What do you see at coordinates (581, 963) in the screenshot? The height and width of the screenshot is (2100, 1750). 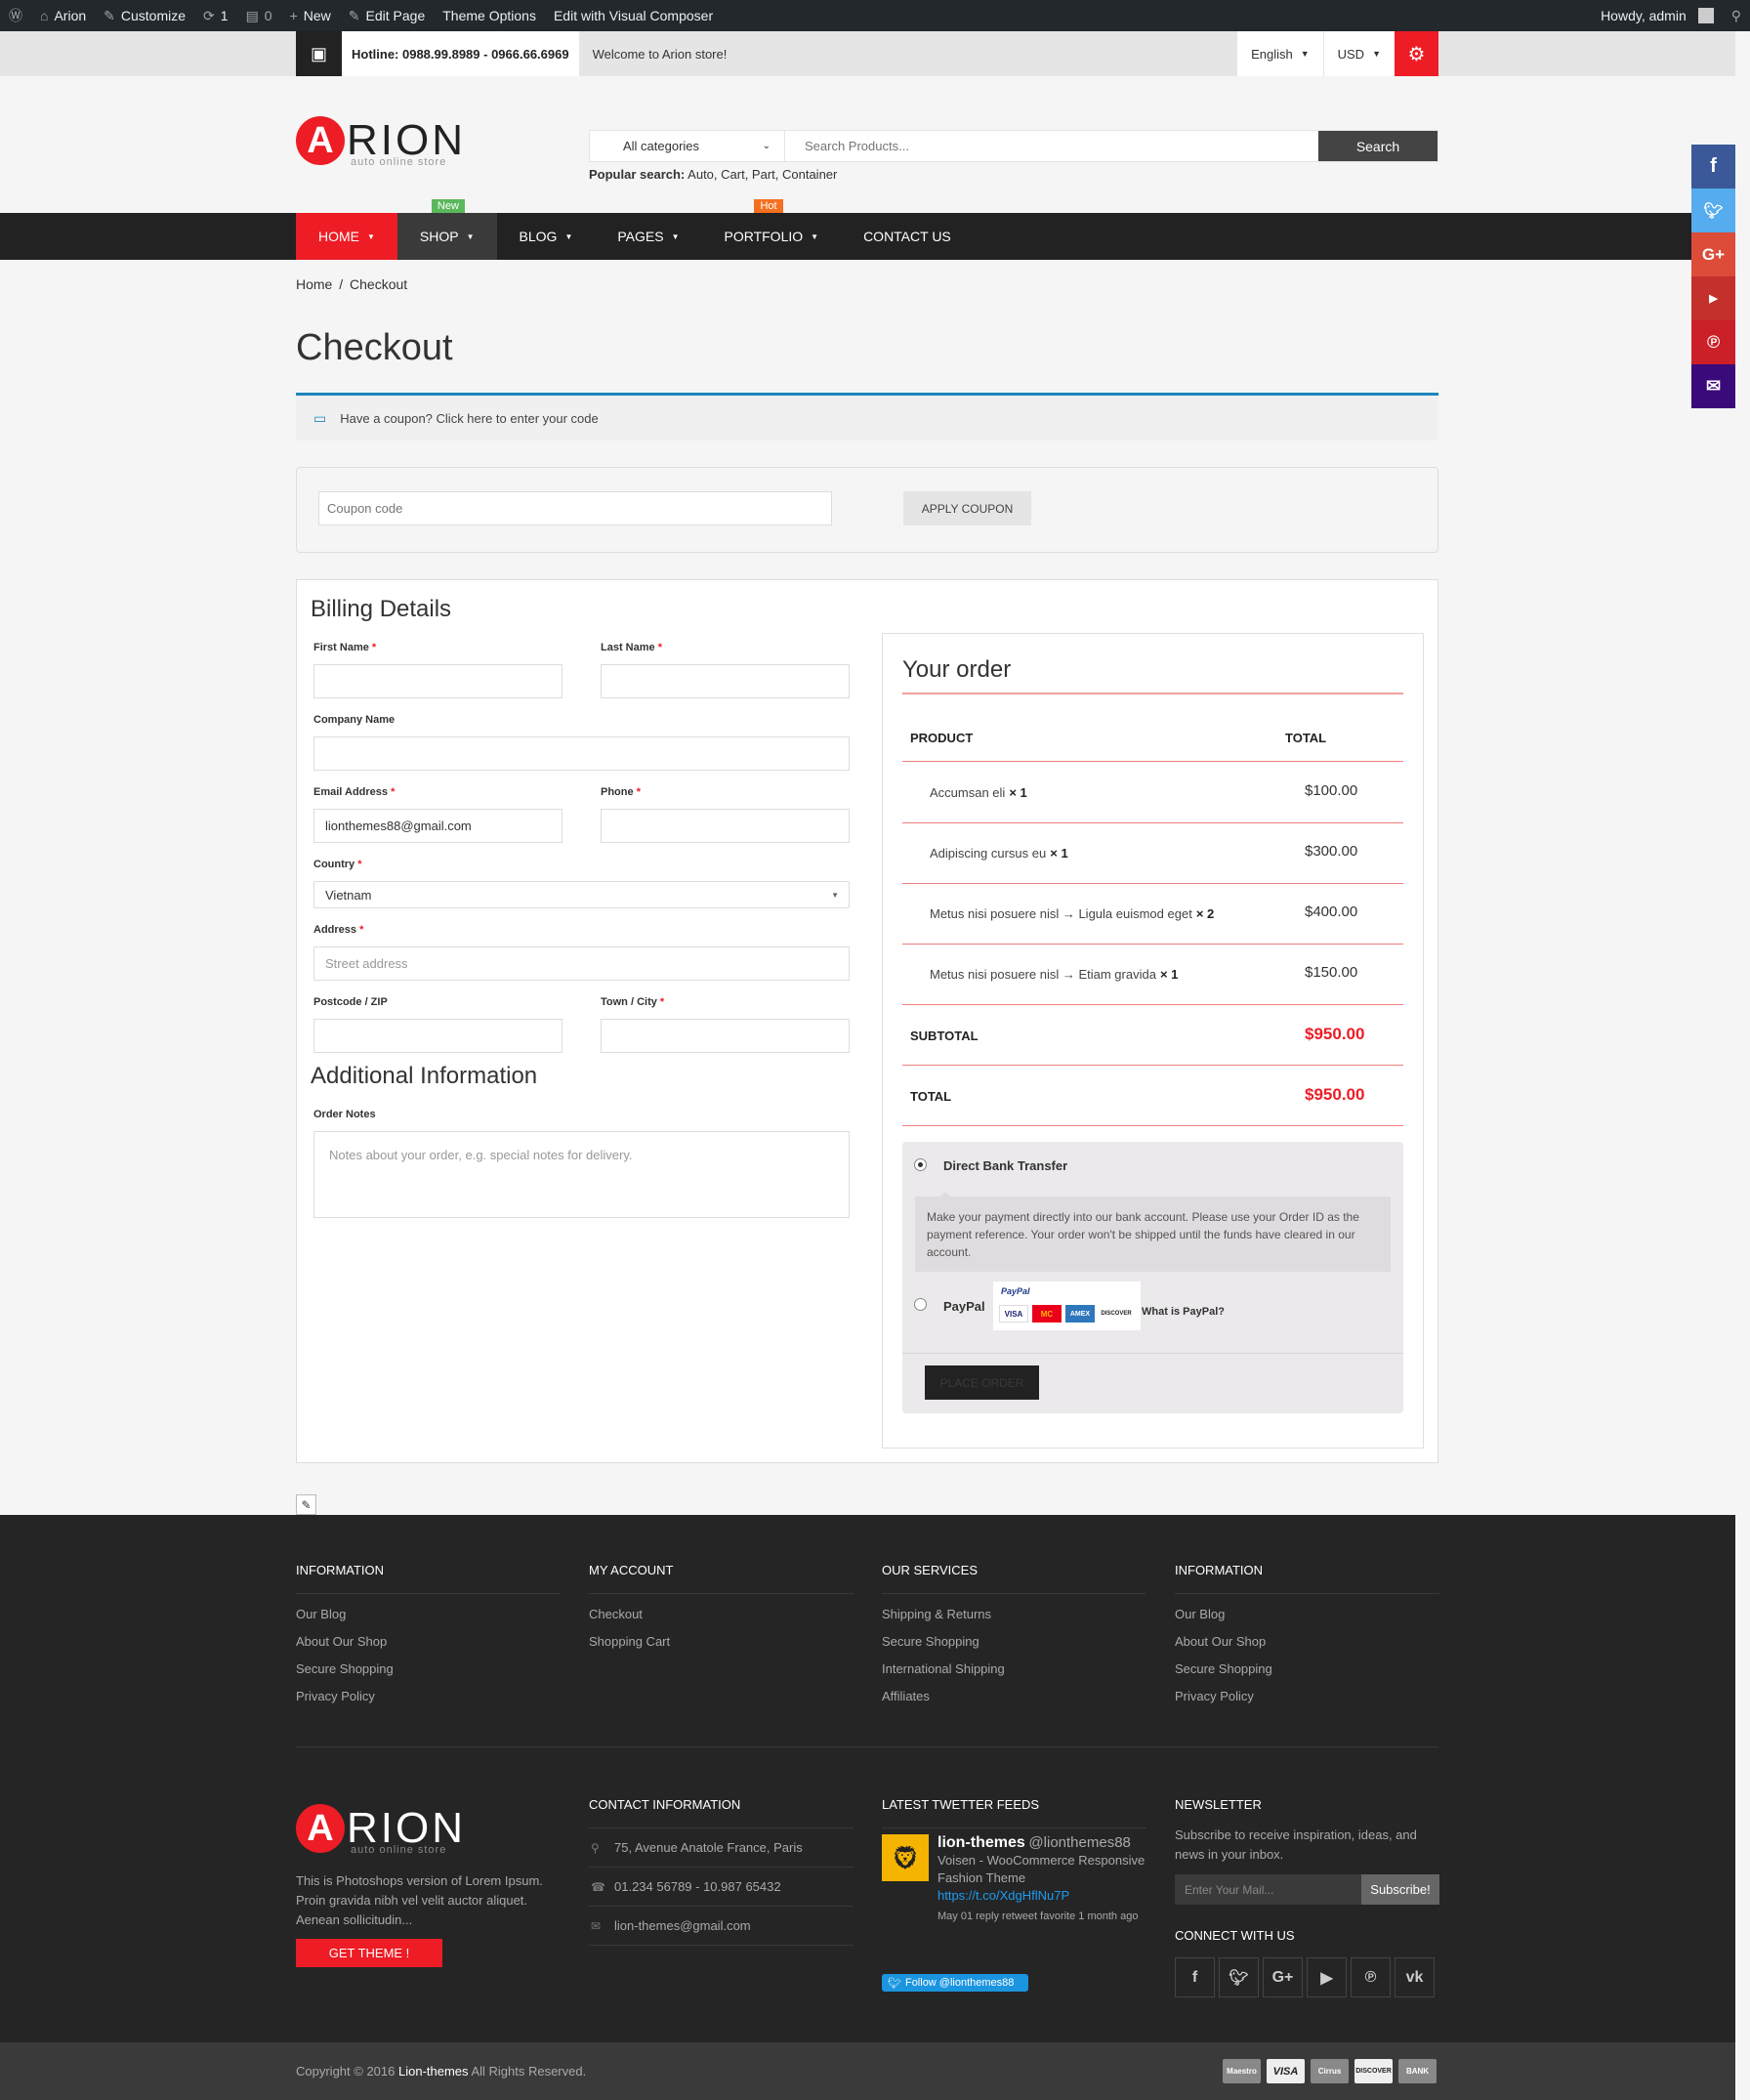 I see `address-field: Street address` at bounding box center [581, 963].